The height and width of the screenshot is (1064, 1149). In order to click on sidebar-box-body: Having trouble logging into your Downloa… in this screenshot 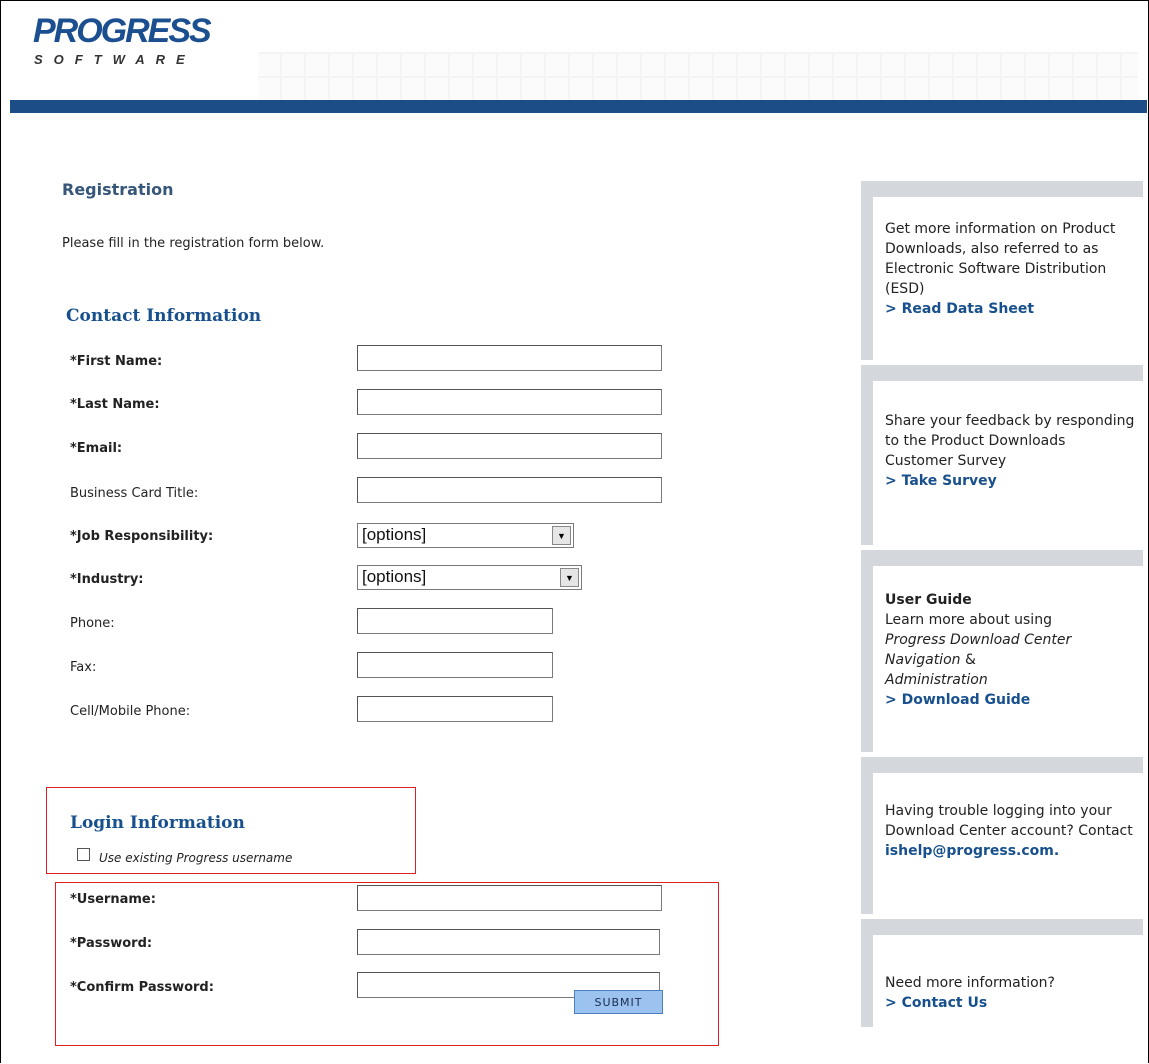, I will do `click(1008, 843)`.